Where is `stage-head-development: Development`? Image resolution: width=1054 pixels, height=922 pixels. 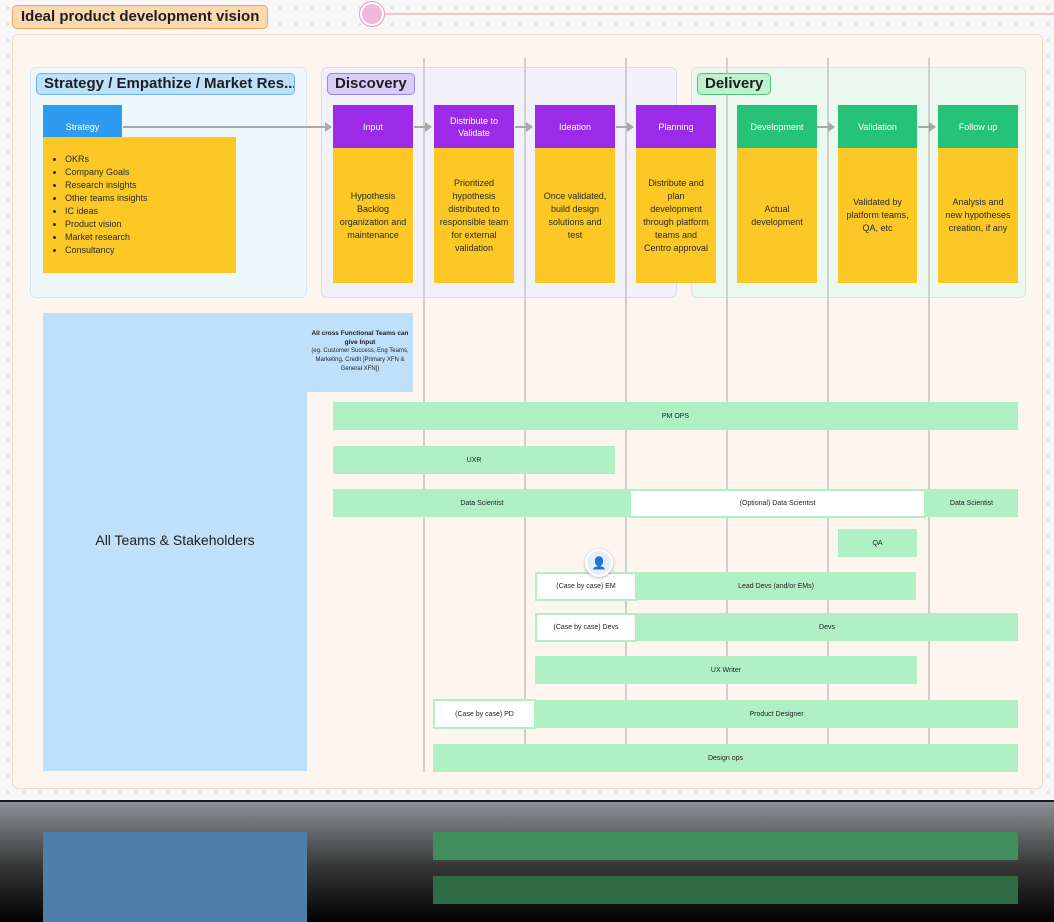
stage-head-development: Development is located at coordinates (777, 126).